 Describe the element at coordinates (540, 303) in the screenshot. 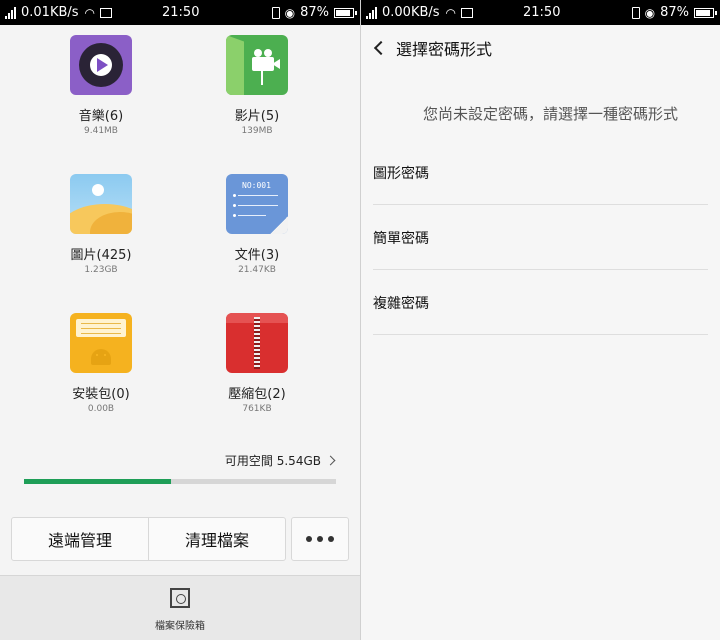

I see `option-complex-password: 複雜密碼` at that location.